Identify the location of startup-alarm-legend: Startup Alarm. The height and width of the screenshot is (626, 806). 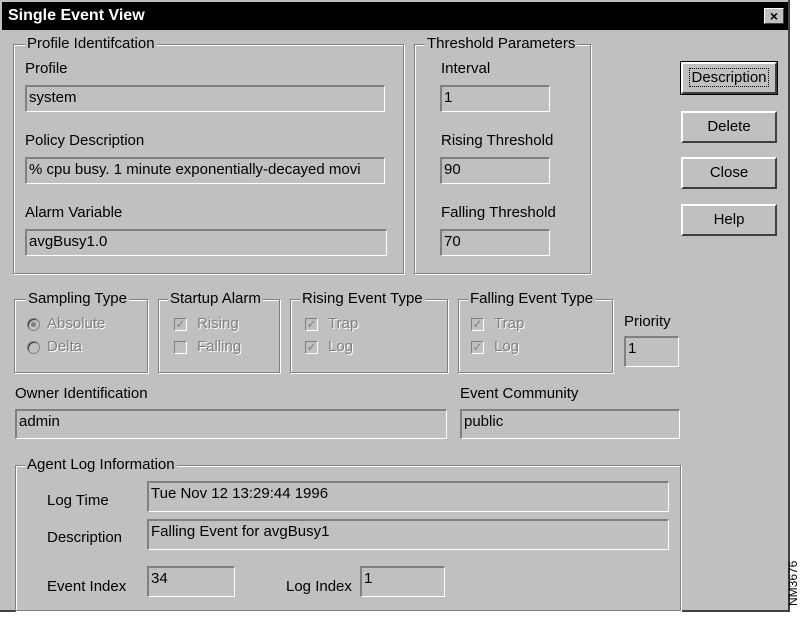
(215, 298).